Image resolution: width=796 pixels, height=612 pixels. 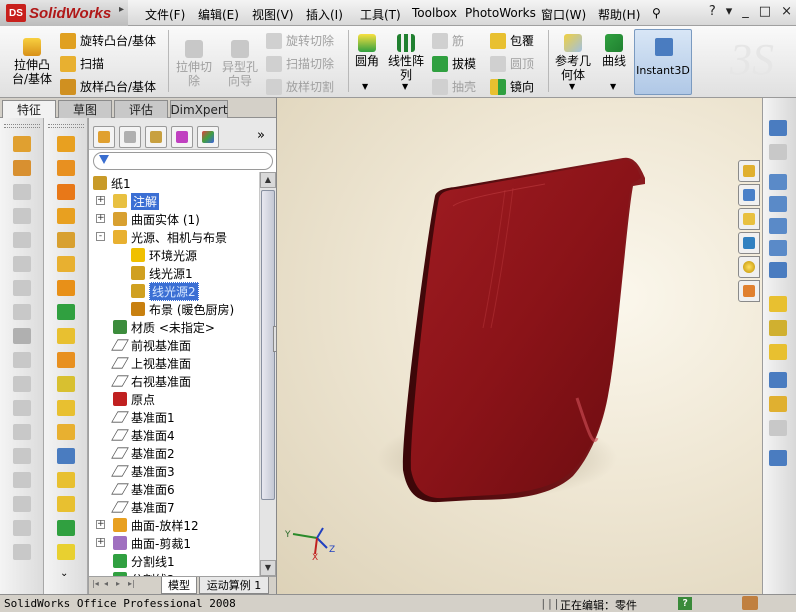 What do you see at coordinates (182, 137) in the screenshot?
I see `dimxpert-manager-tab` at bounding box center [182, 137].